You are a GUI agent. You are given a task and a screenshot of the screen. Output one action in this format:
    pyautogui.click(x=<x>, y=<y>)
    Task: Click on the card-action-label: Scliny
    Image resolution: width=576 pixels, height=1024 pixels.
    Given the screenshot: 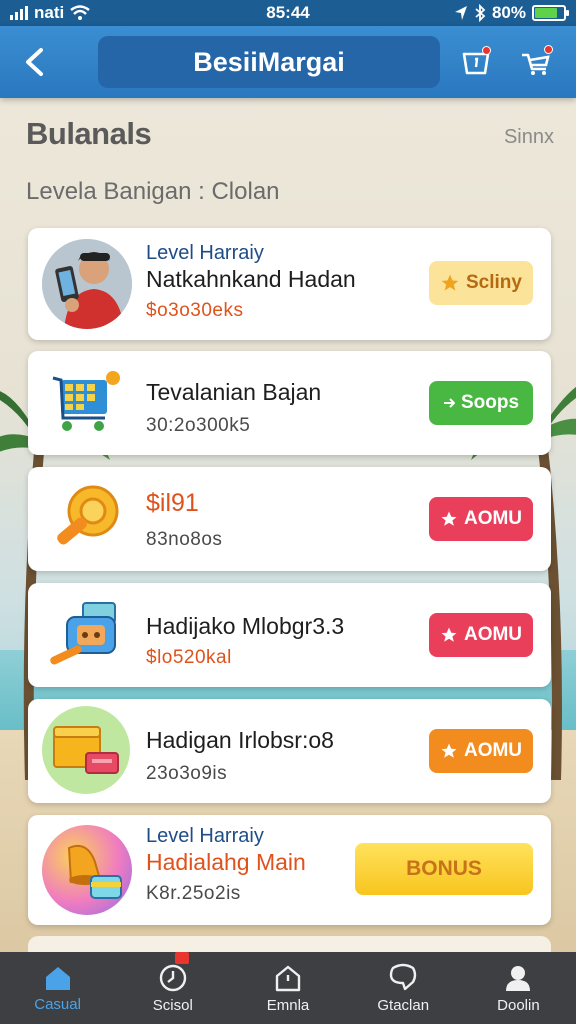 What is the action you would take?
    pyautogui.click(x=494, y=282)
    